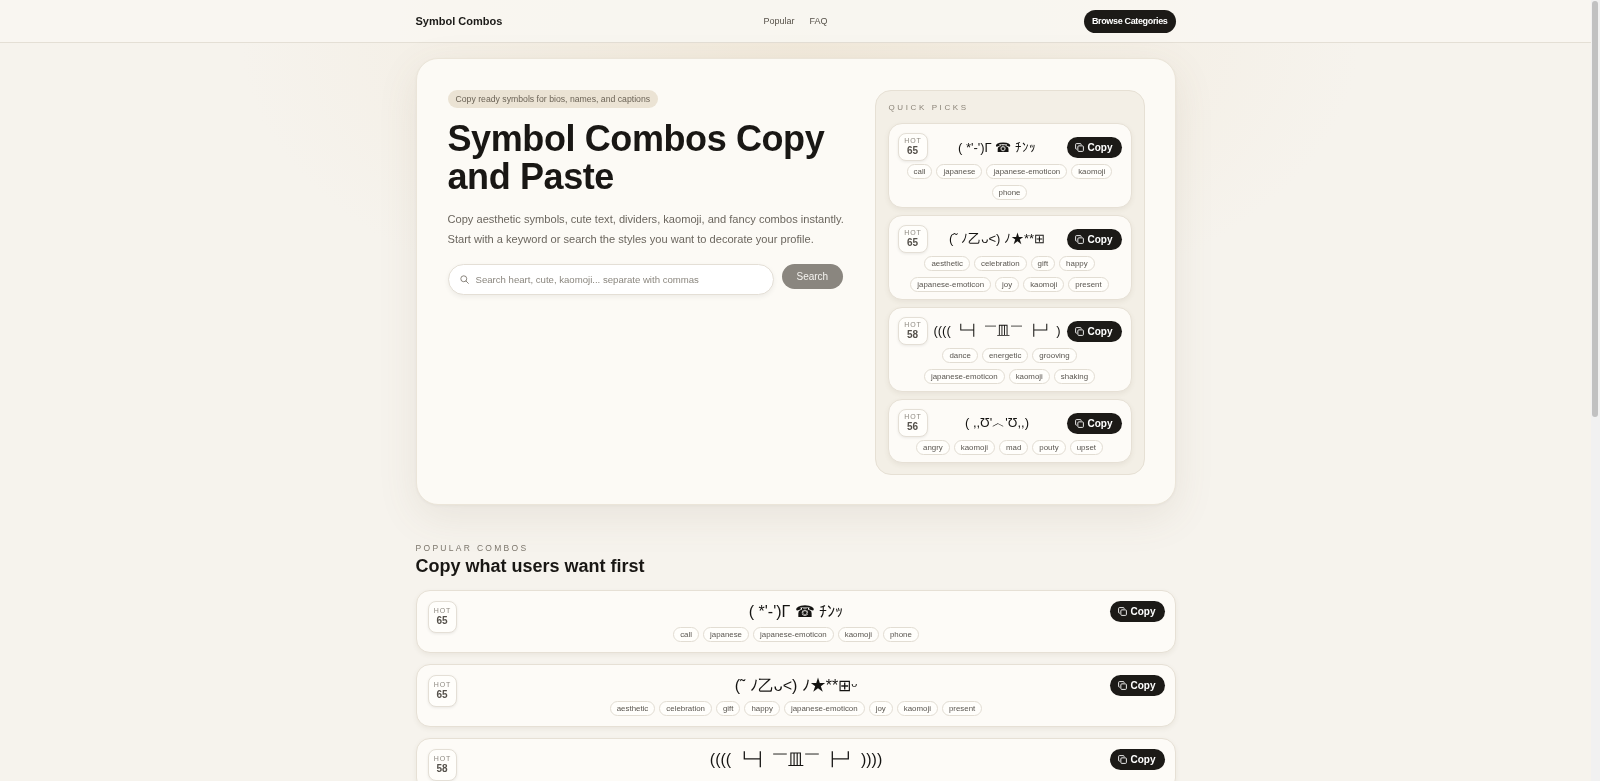  I want to click on combo-text: (((( ┗┫ ￣皿￣ ┣┛ ), so click(997, 331).